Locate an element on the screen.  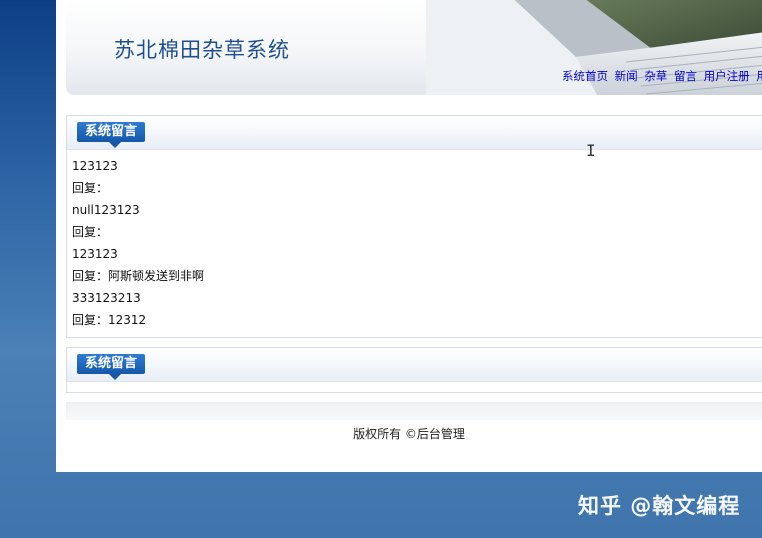
nav-messages: 留言 is located at coordinates (685, 76).